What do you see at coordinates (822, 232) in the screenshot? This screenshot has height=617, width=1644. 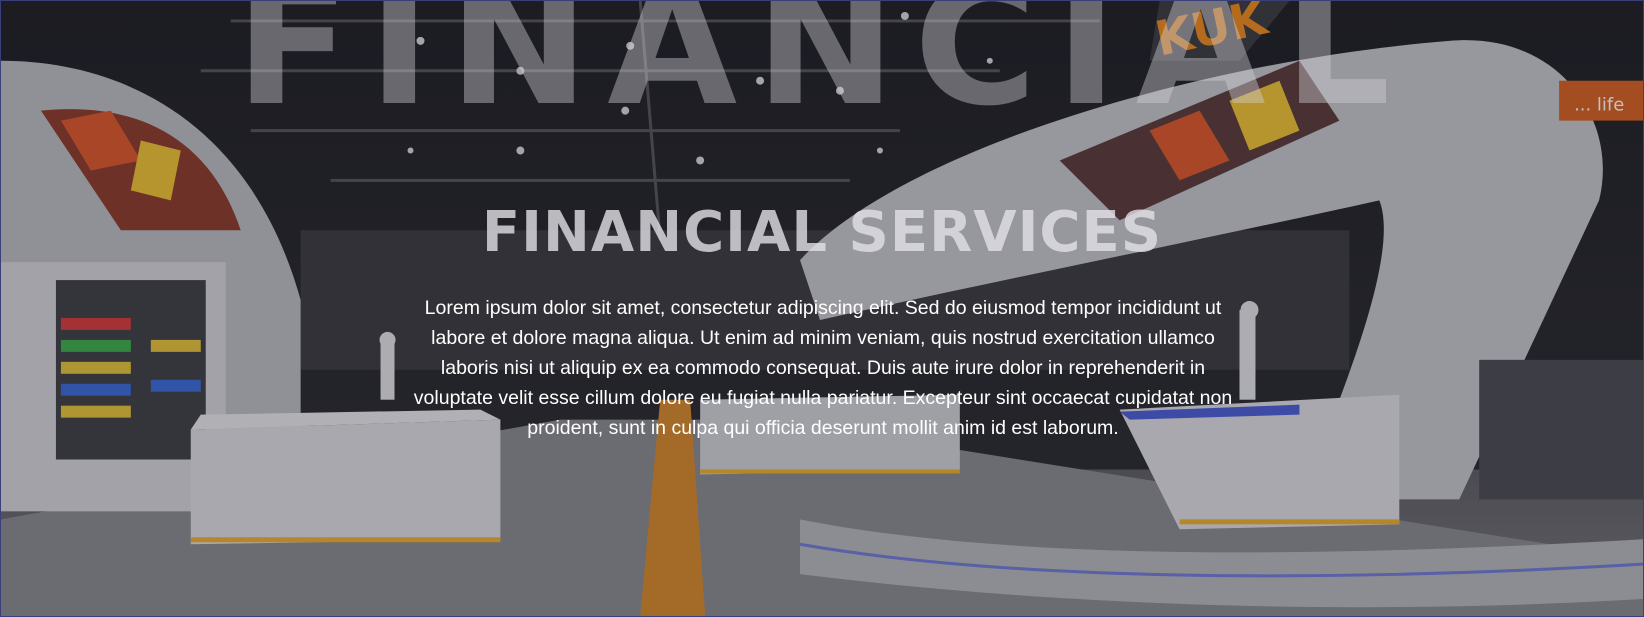 I see `hero-title: FINANCIAL SERVICES` at bounding box center [822, 232].